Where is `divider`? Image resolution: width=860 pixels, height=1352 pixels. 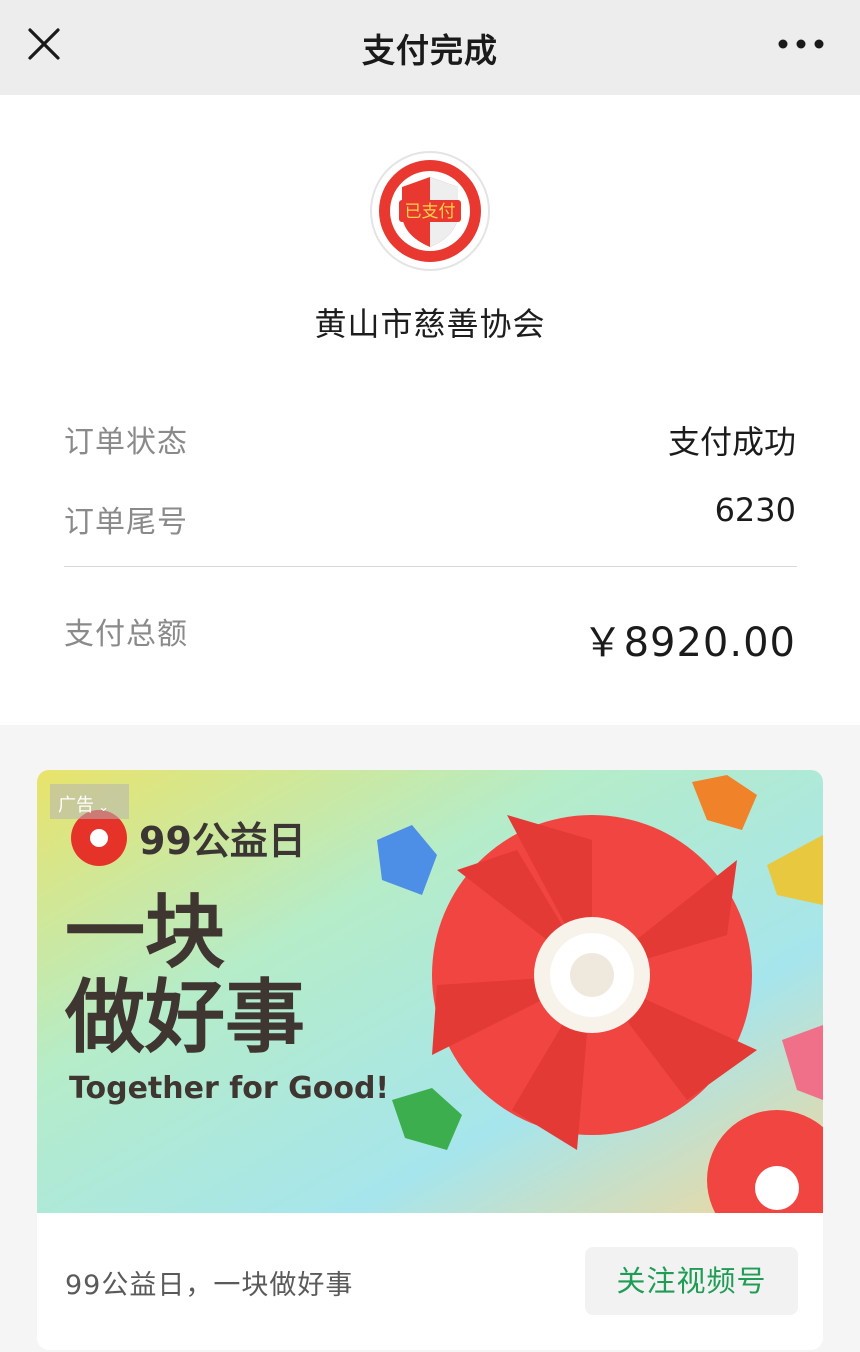 divider is located at coordinates (430, 566).